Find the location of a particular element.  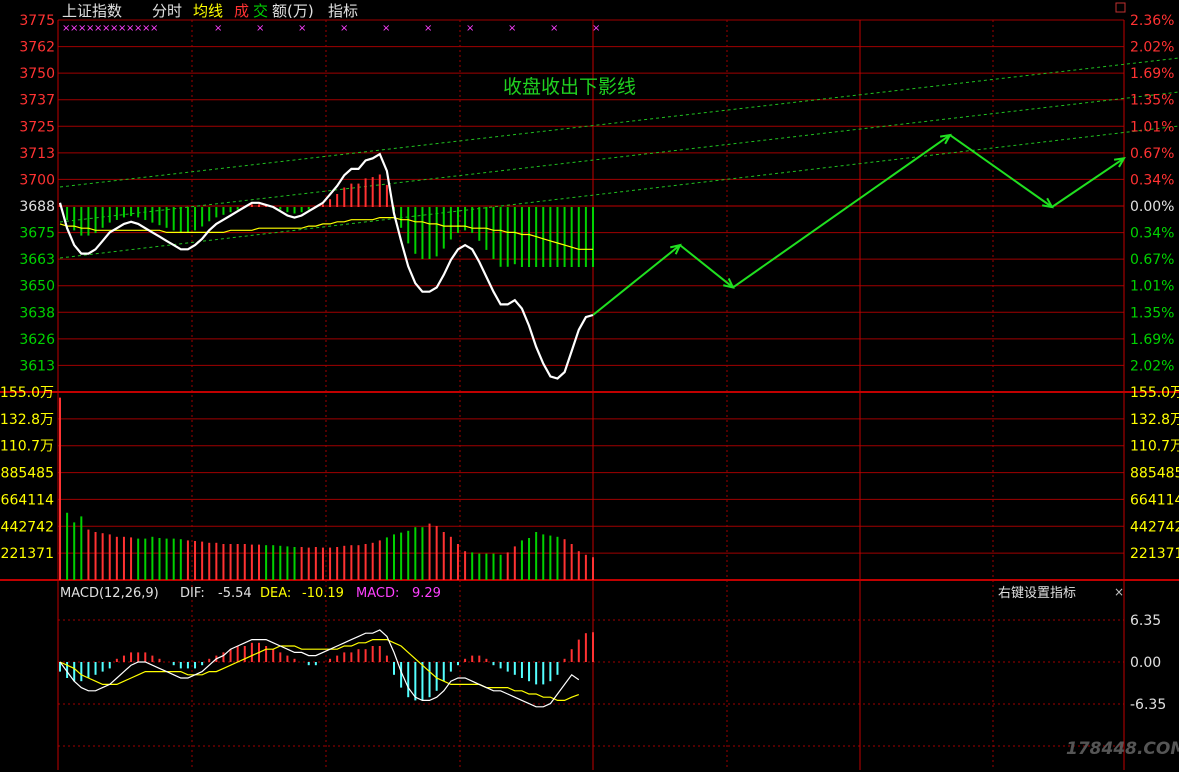

dea-value: -10.19 is located at coordinates (323, 593).